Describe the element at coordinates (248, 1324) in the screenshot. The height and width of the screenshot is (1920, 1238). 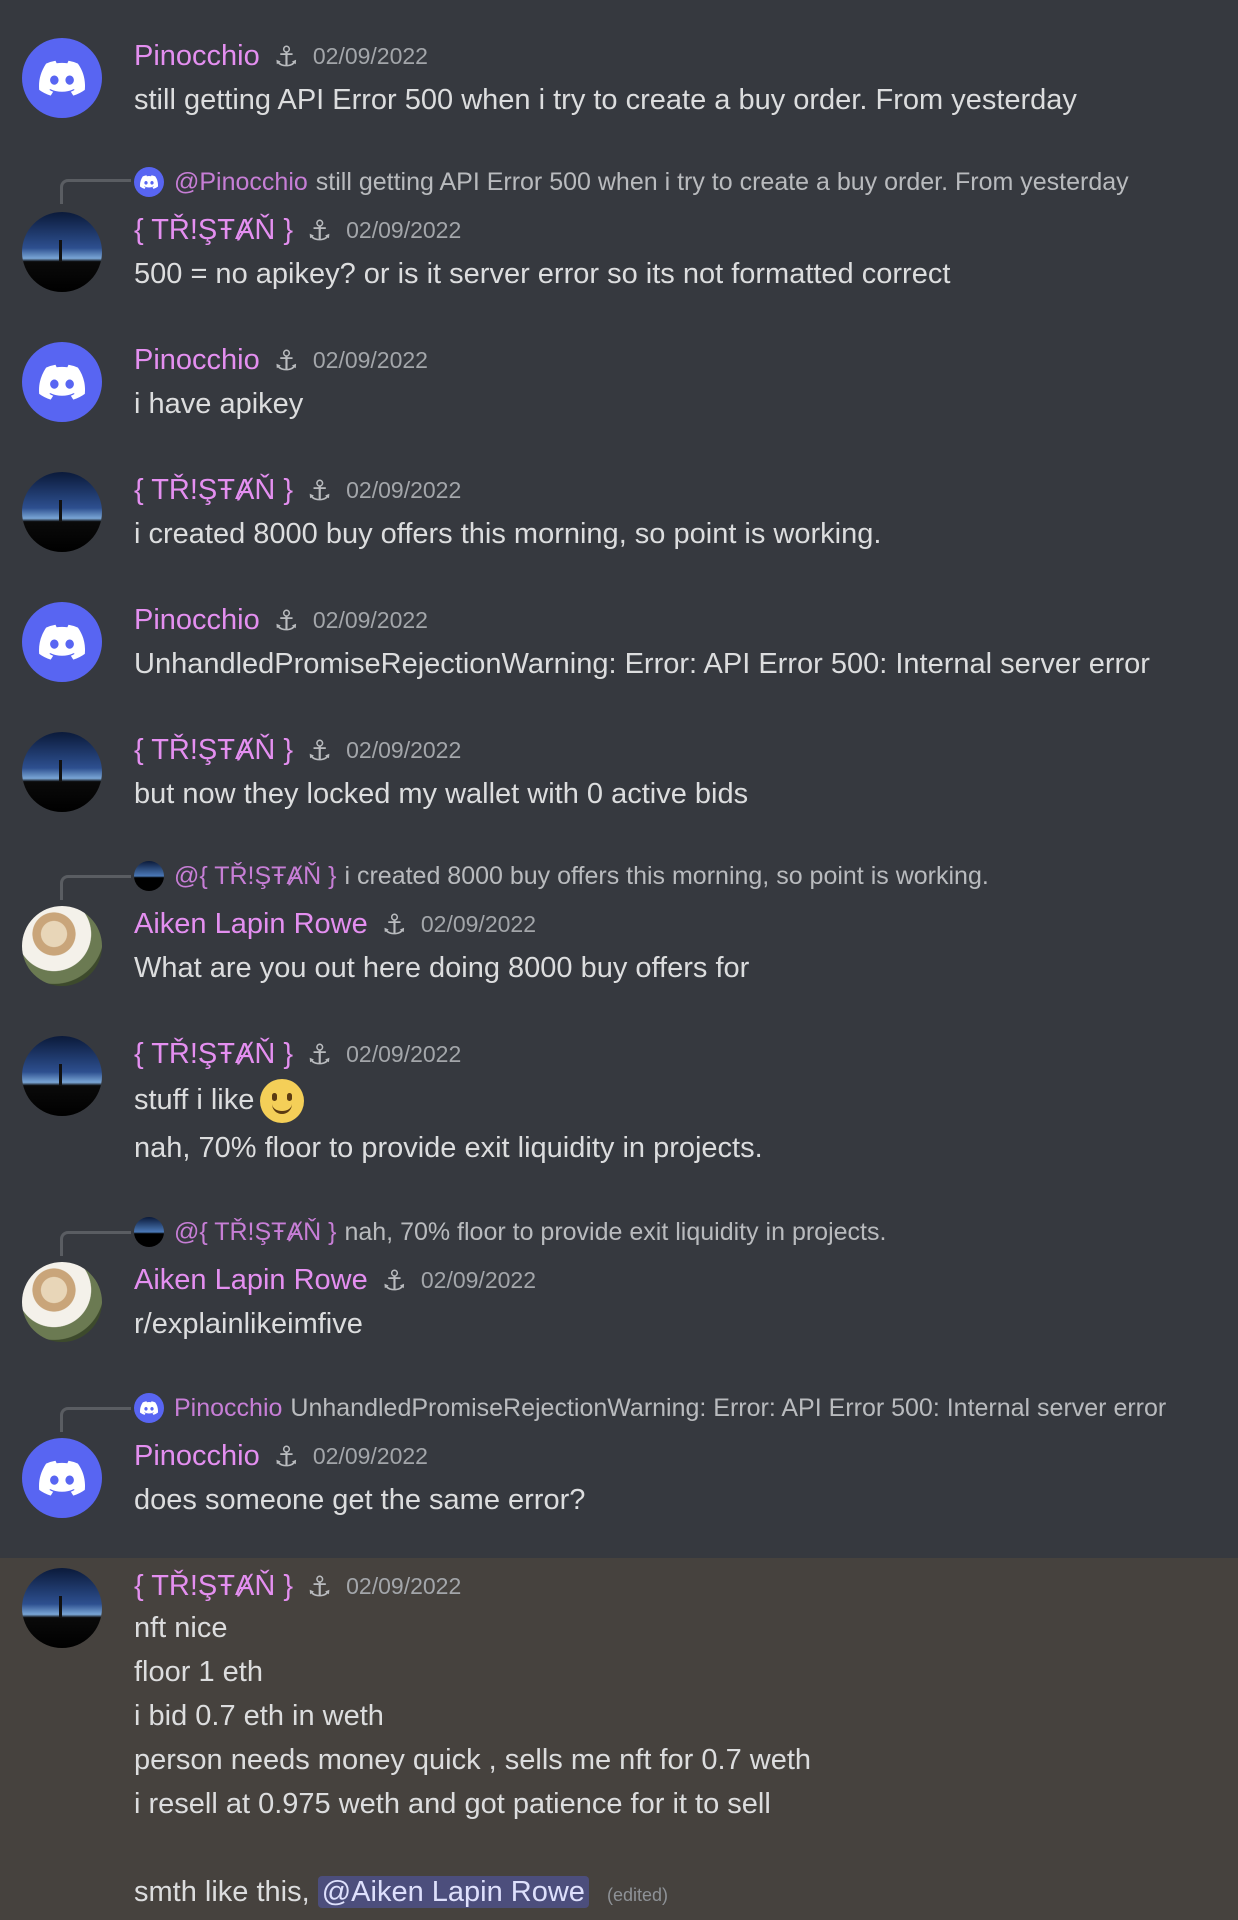
I see `message-text: r/explainlikeimfive` at that location.